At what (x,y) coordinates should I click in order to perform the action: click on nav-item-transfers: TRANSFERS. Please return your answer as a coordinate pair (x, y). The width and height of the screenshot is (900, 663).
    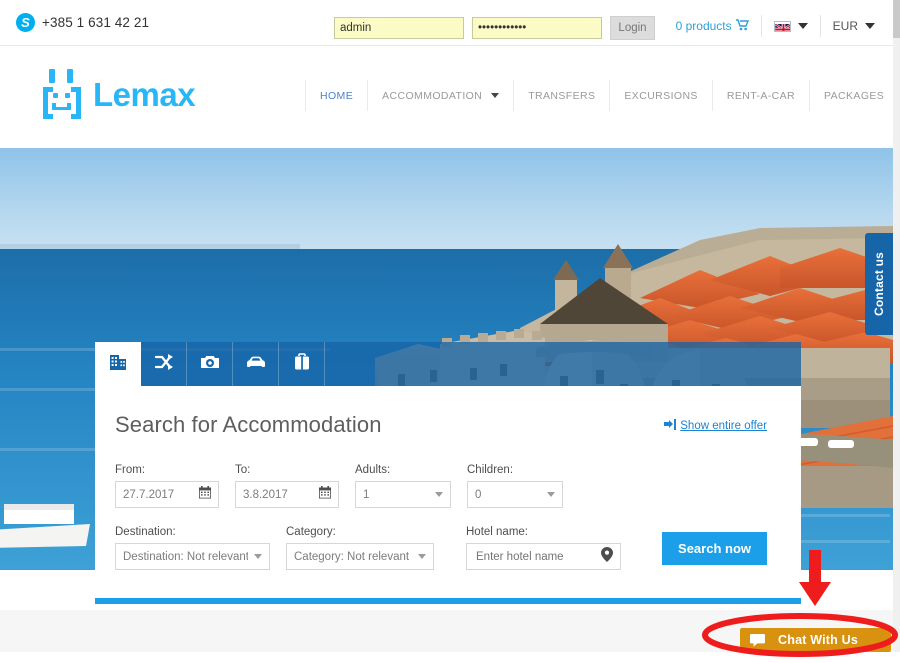
    Looking at the image, I should click on (562, 95).